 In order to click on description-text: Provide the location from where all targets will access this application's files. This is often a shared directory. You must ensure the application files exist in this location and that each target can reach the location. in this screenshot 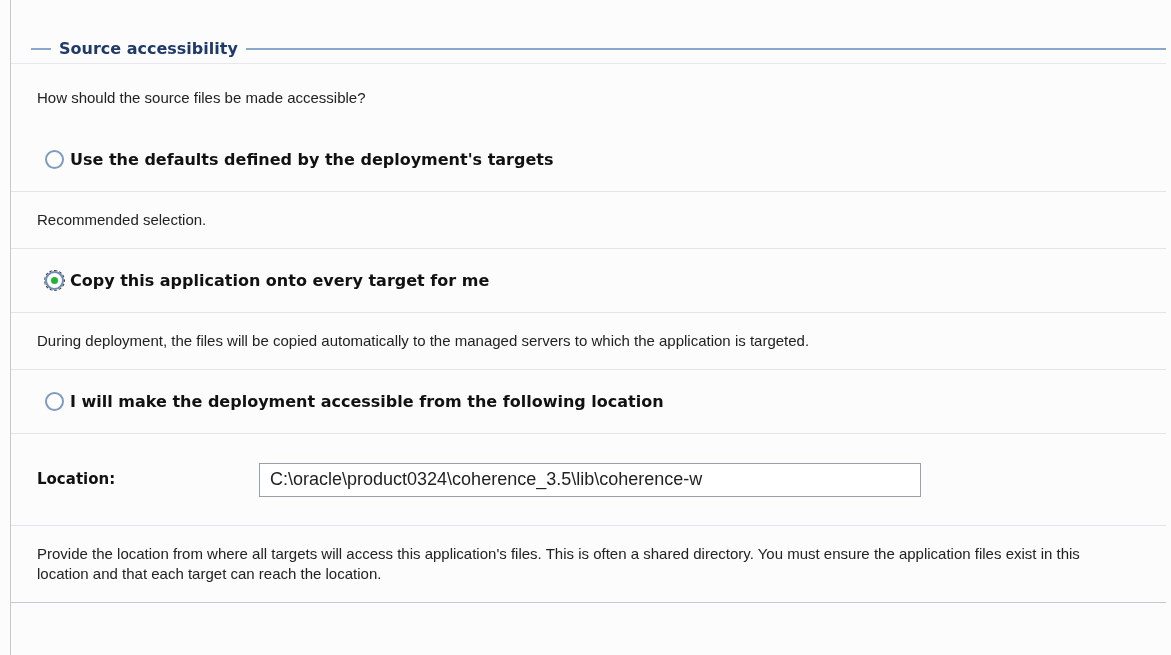, I will do `click(559, 564)`.